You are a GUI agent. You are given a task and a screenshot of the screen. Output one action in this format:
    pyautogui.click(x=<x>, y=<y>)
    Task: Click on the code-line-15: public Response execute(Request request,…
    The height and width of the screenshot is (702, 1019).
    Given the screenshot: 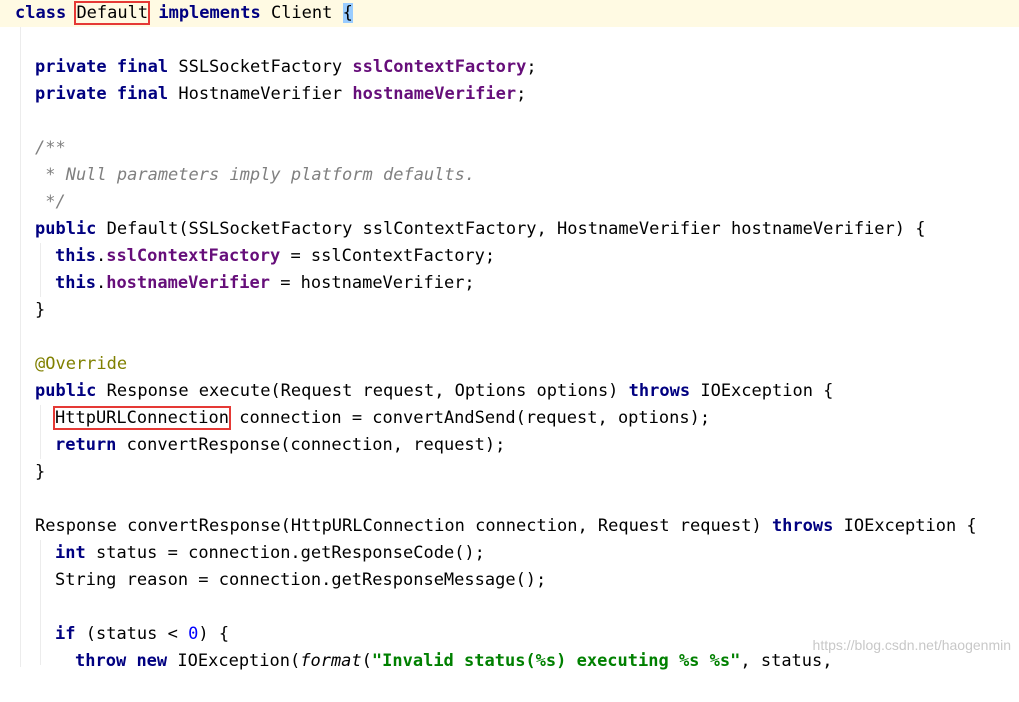 What is the action you would take?
    pyautogui.click(x=509, y=391)
    